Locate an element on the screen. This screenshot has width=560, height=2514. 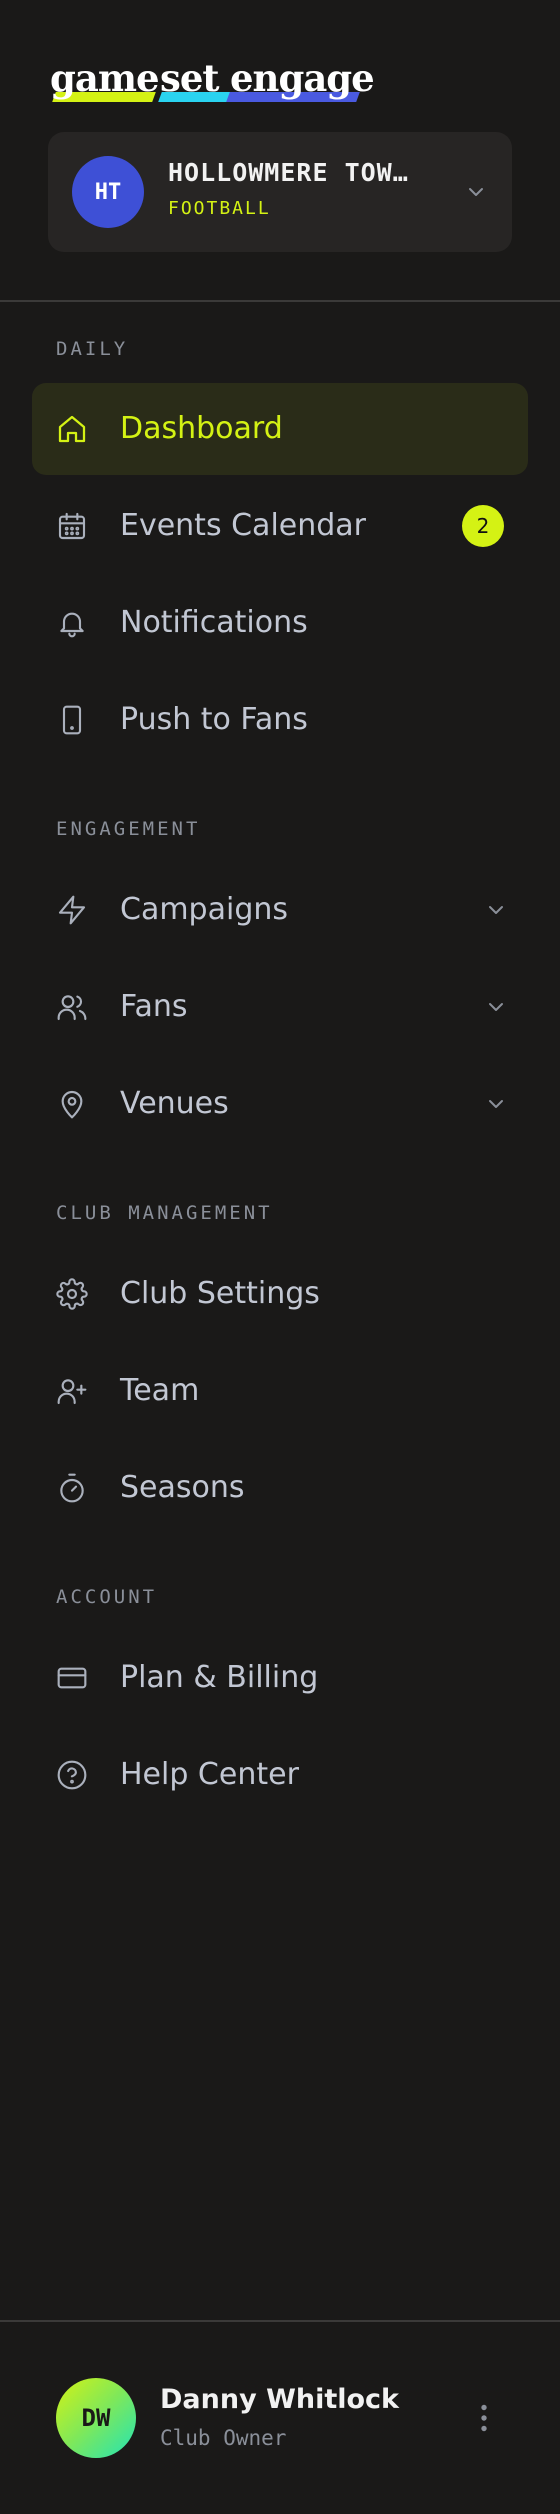
map-pin-icon is located at coordinates (72, 1104).